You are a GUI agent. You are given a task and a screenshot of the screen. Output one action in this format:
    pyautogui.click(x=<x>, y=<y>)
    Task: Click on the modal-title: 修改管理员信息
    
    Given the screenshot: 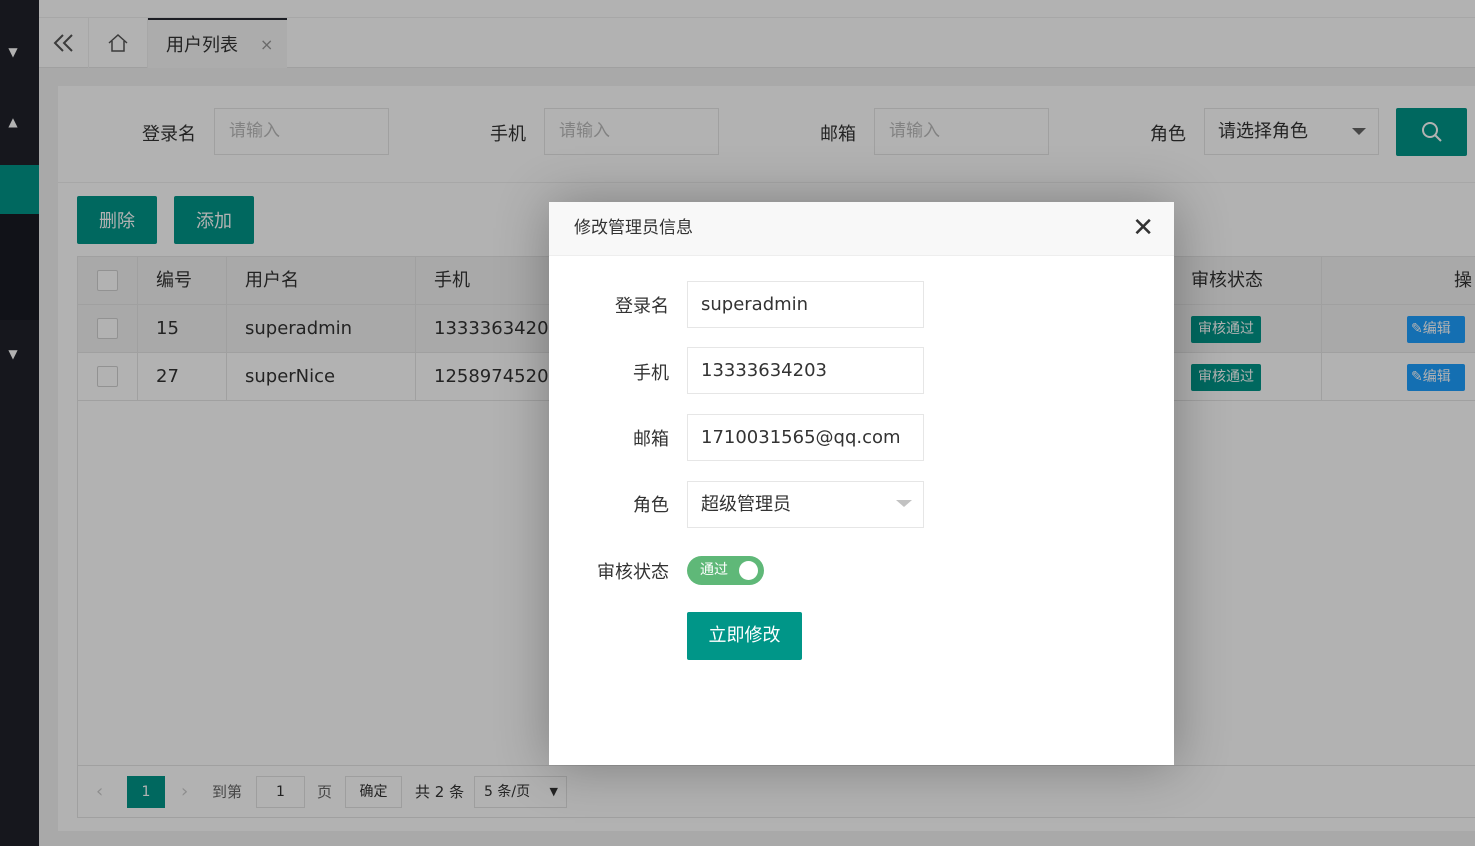 What is the action you would take?
    pyautogui.click(x=633, y=228)
    